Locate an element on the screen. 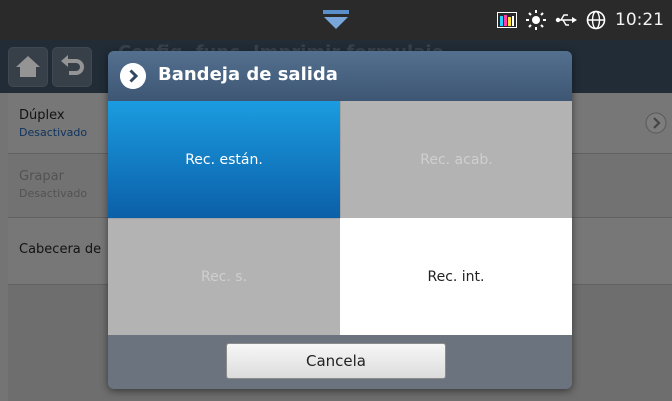  dialog-title: Bandeja de salida is located at coordinates (248, 74).